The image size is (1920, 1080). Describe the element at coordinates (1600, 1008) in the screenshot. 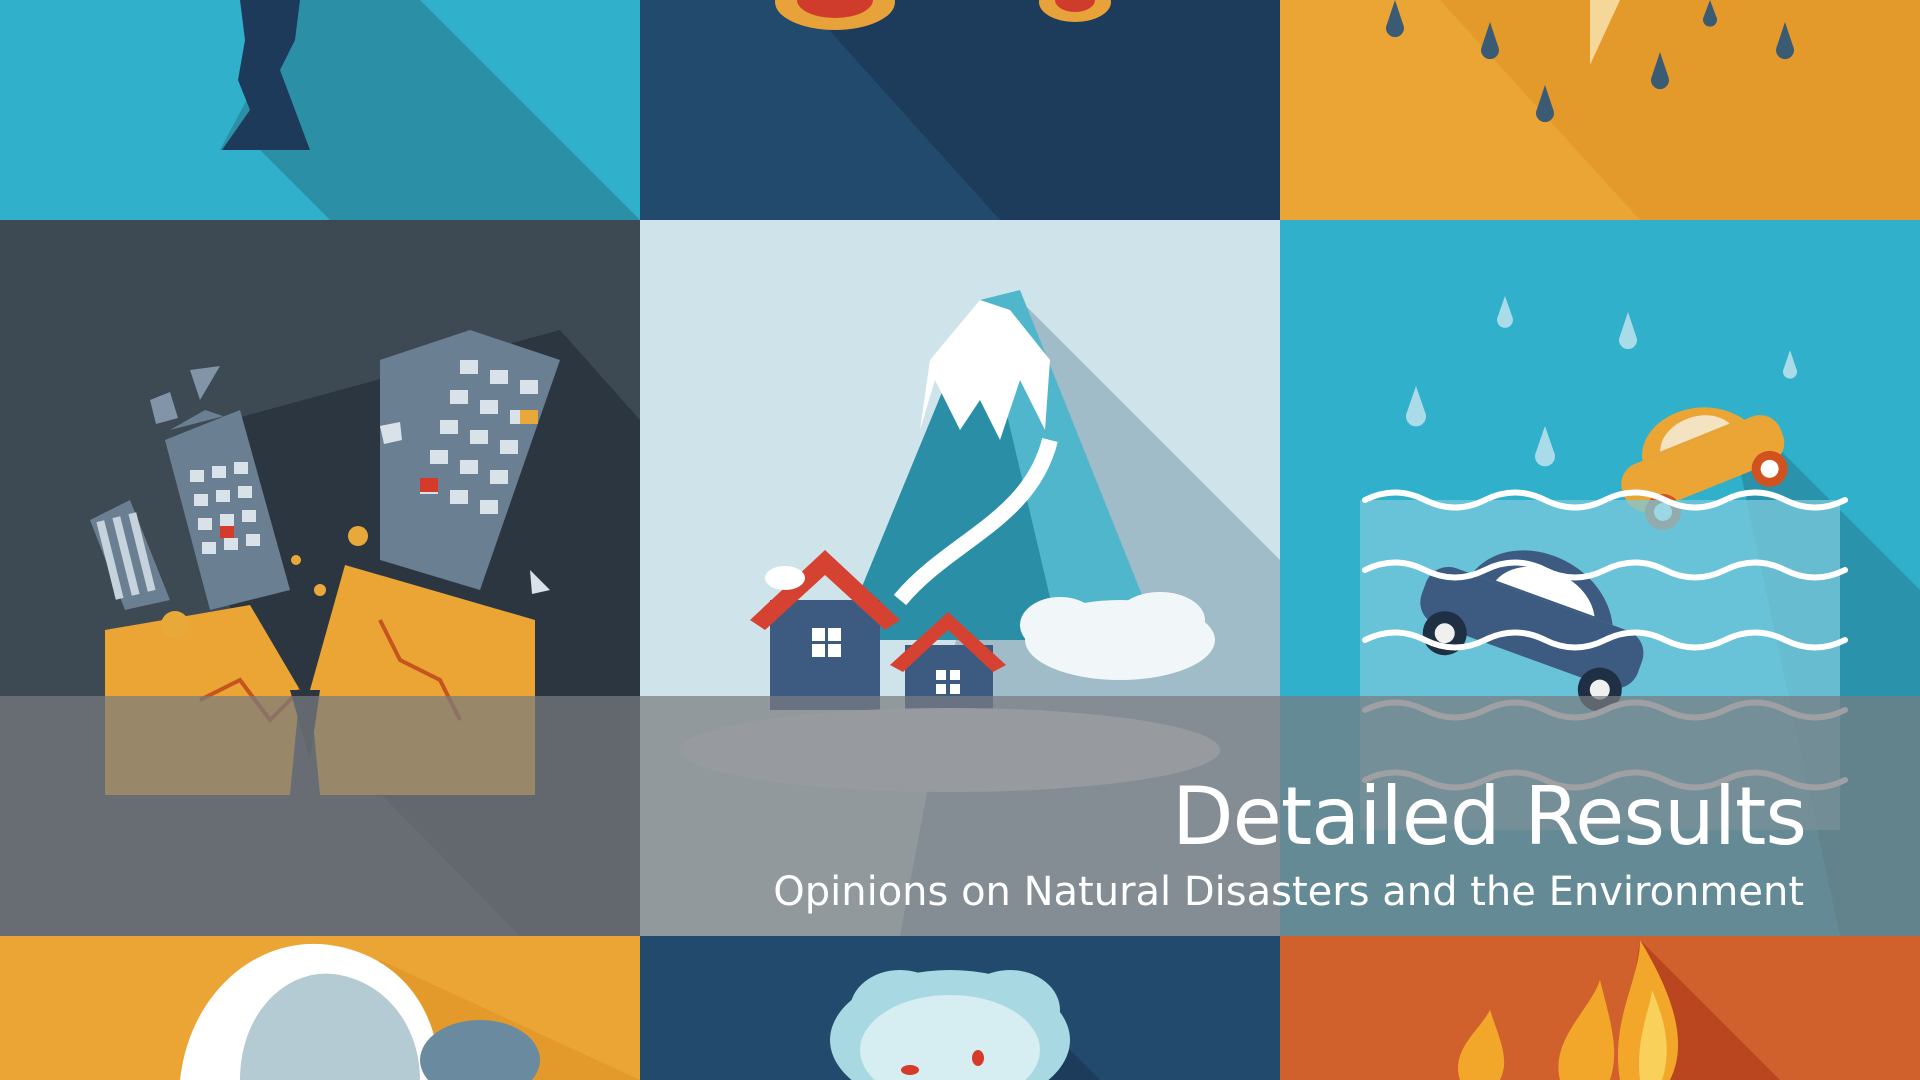

I see `wildfire-tile` at that location.